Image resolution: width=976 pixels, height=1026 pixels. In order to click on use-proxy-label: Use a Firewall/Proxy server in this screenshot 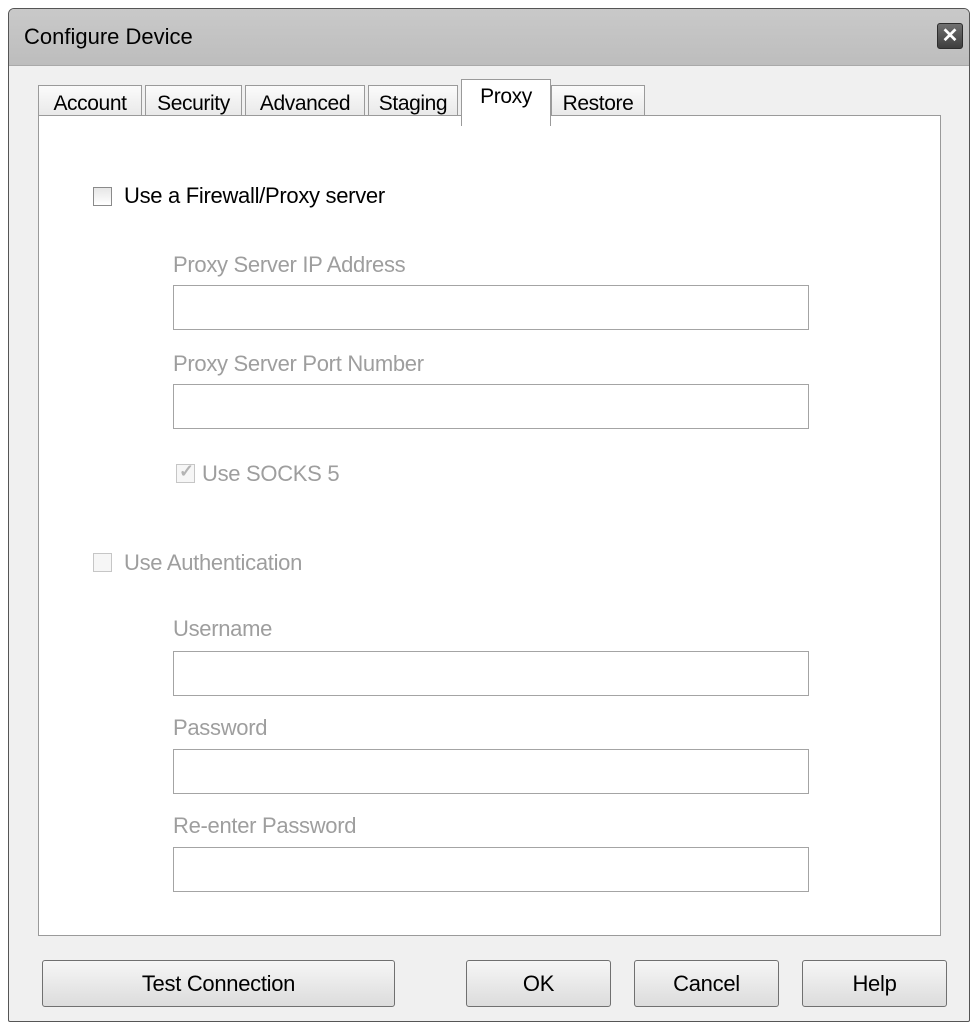, I will do `click(254, 196)`.